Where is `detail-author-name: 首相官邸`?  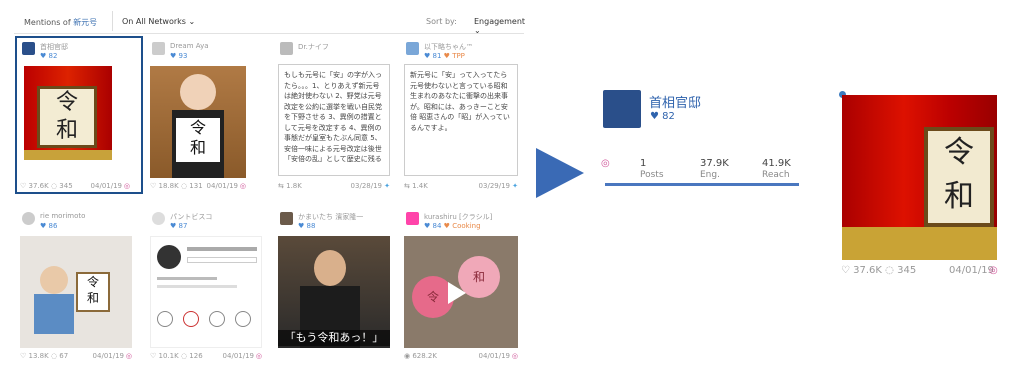 detail-author-name: 首相官邸 is located at coordinates (675, 103).